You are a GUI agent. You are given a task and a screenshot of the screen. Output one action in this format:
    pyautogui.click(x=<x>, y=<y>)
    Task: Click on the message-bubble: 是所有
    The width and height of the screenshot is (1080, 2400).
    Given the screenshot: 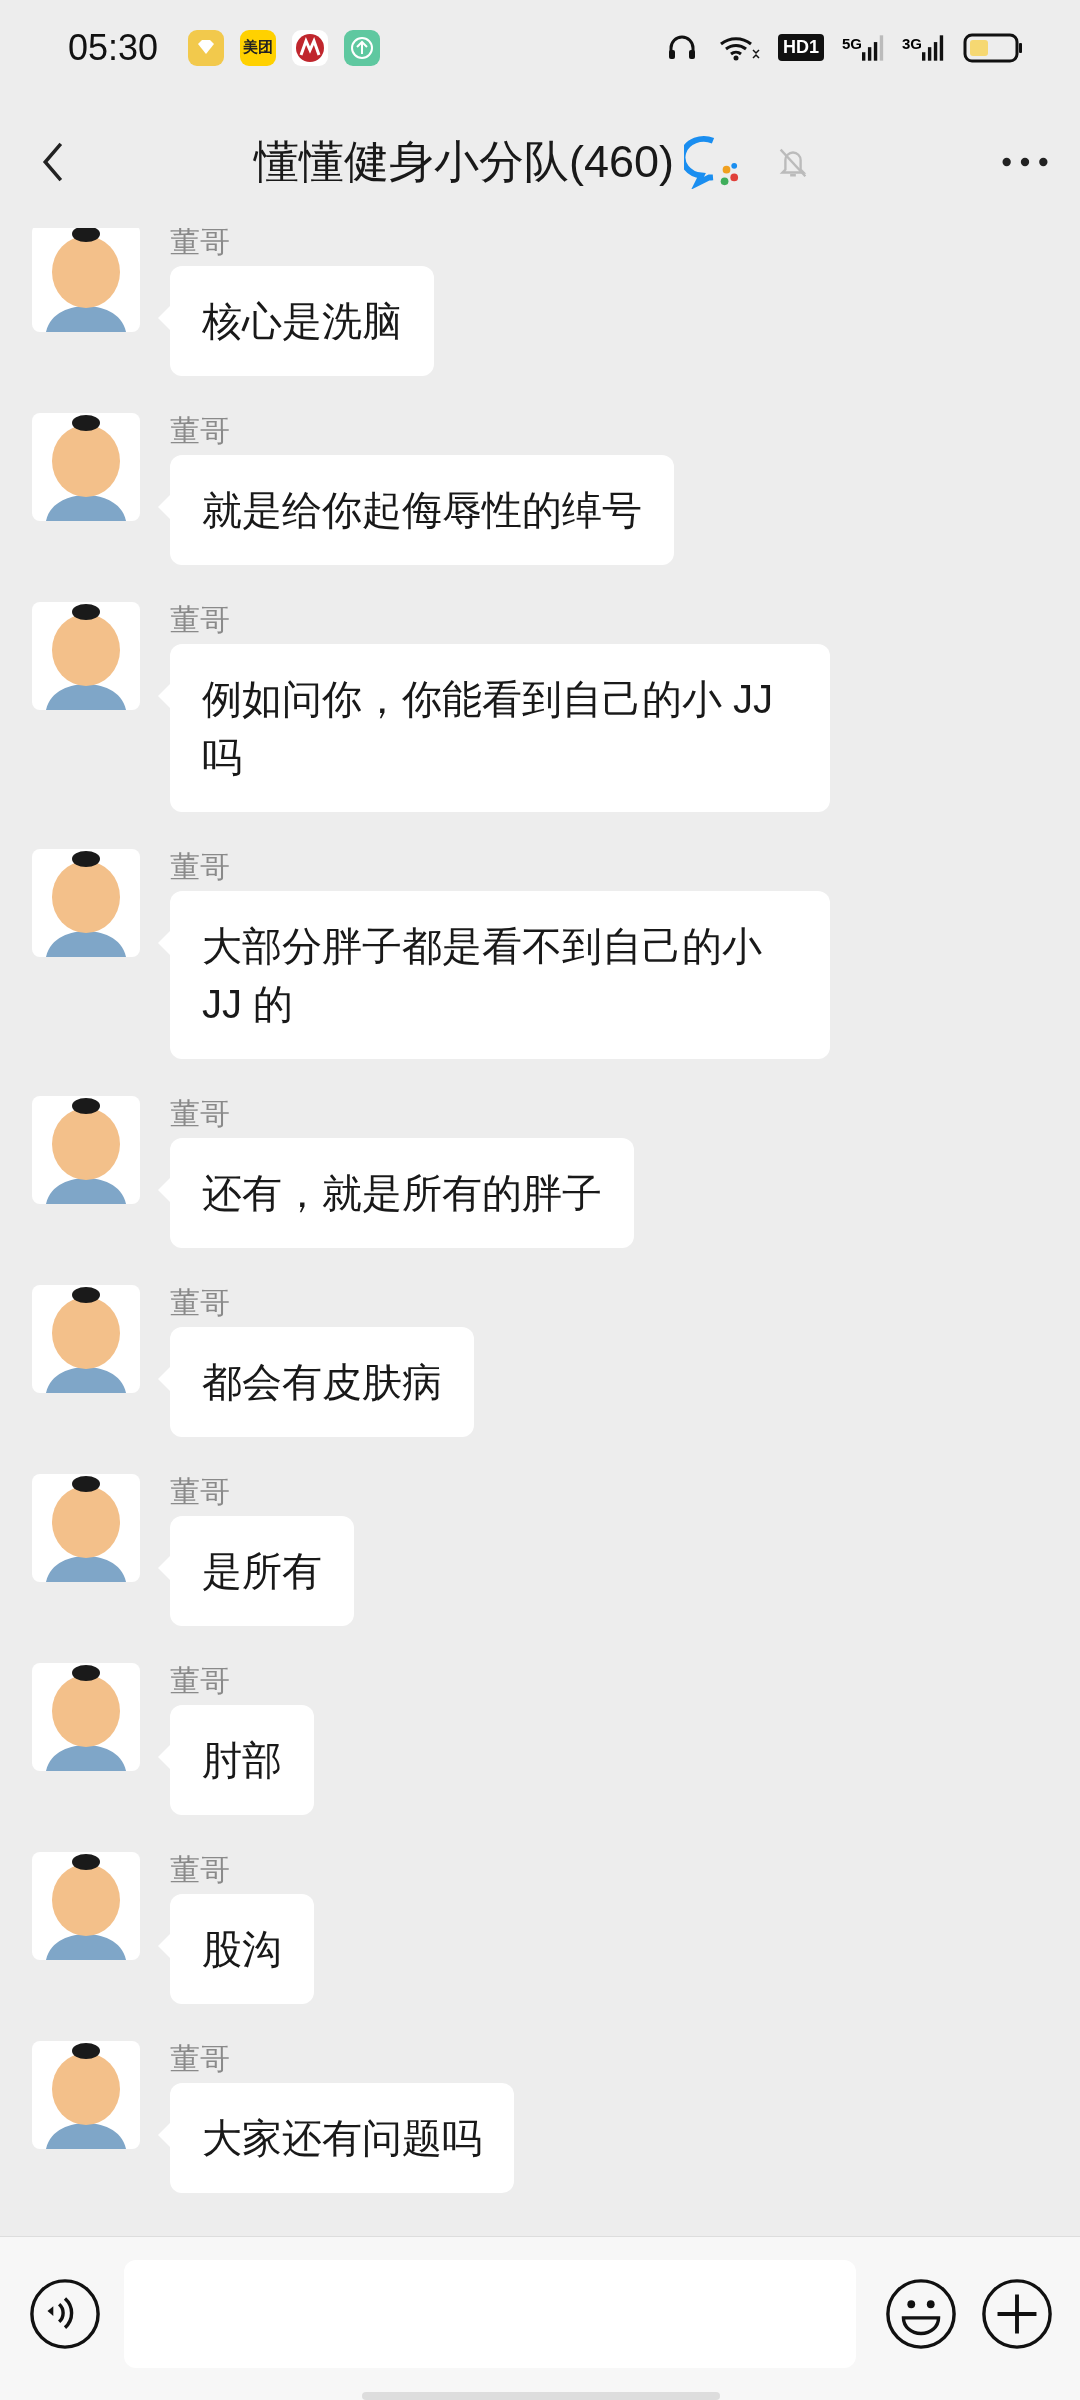 What is the action you would take?
    pyautogui.click(x=262, y=1571)
    